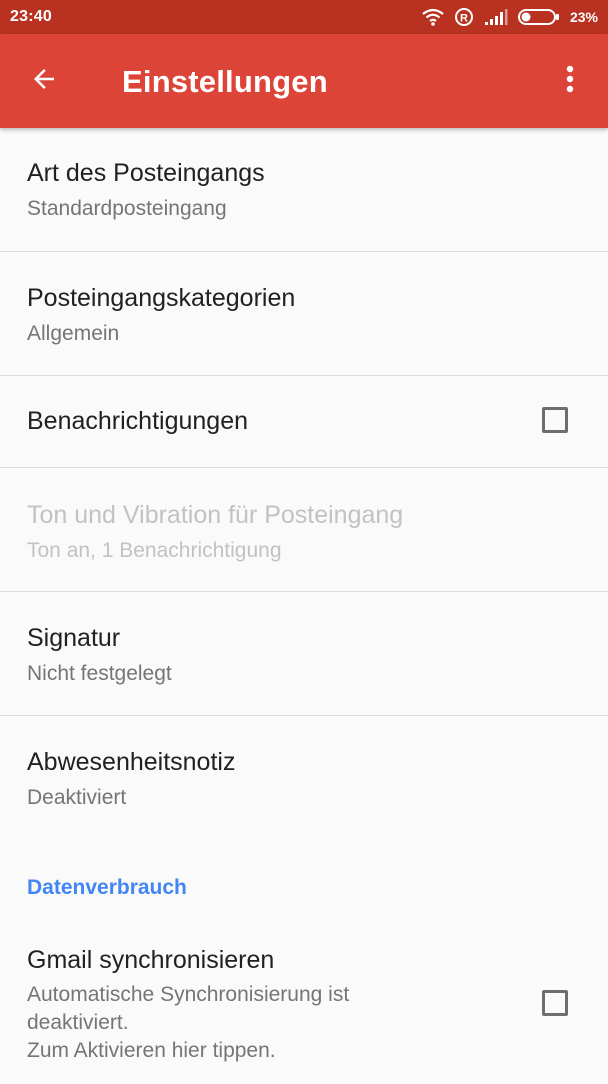 The width and height of the screenshot is (608, 1084). What do you see at coordinates (99, 673) in the screenshot?
I see `setting-summary: Nicht festgelegt` at bounding box center [99, 673].